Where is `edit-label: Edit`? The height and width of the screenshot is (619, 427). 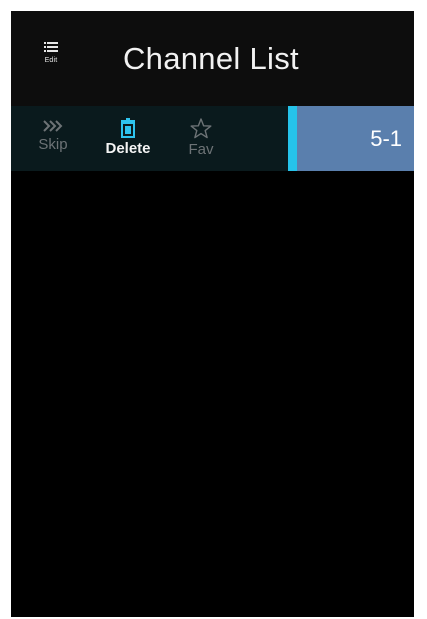 edit-label: Edit is located at coordinates (51, 60).